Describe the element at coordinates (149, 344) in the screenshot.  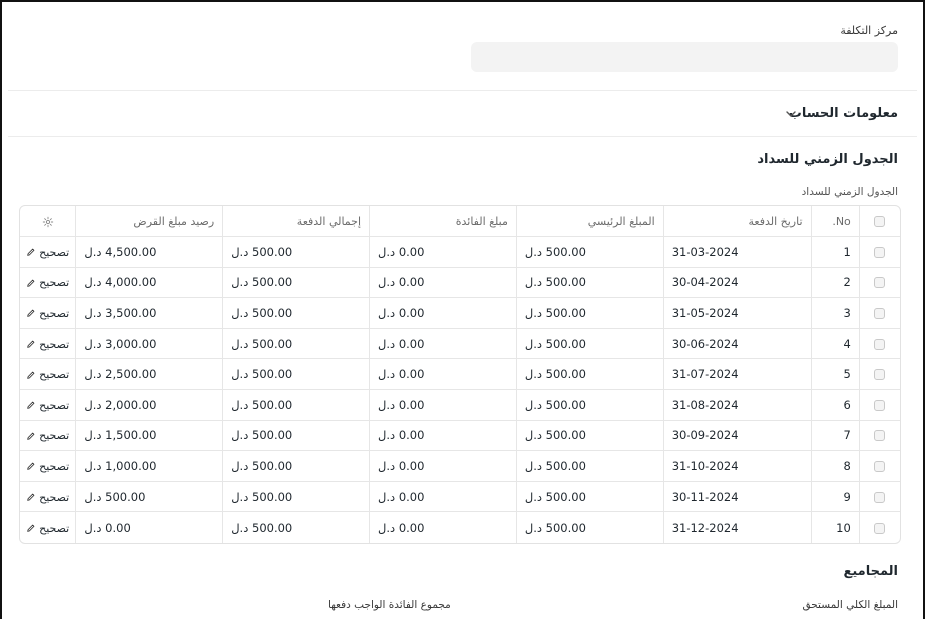
I see `balance-cell: 3,000.00 د.ل` at that location.